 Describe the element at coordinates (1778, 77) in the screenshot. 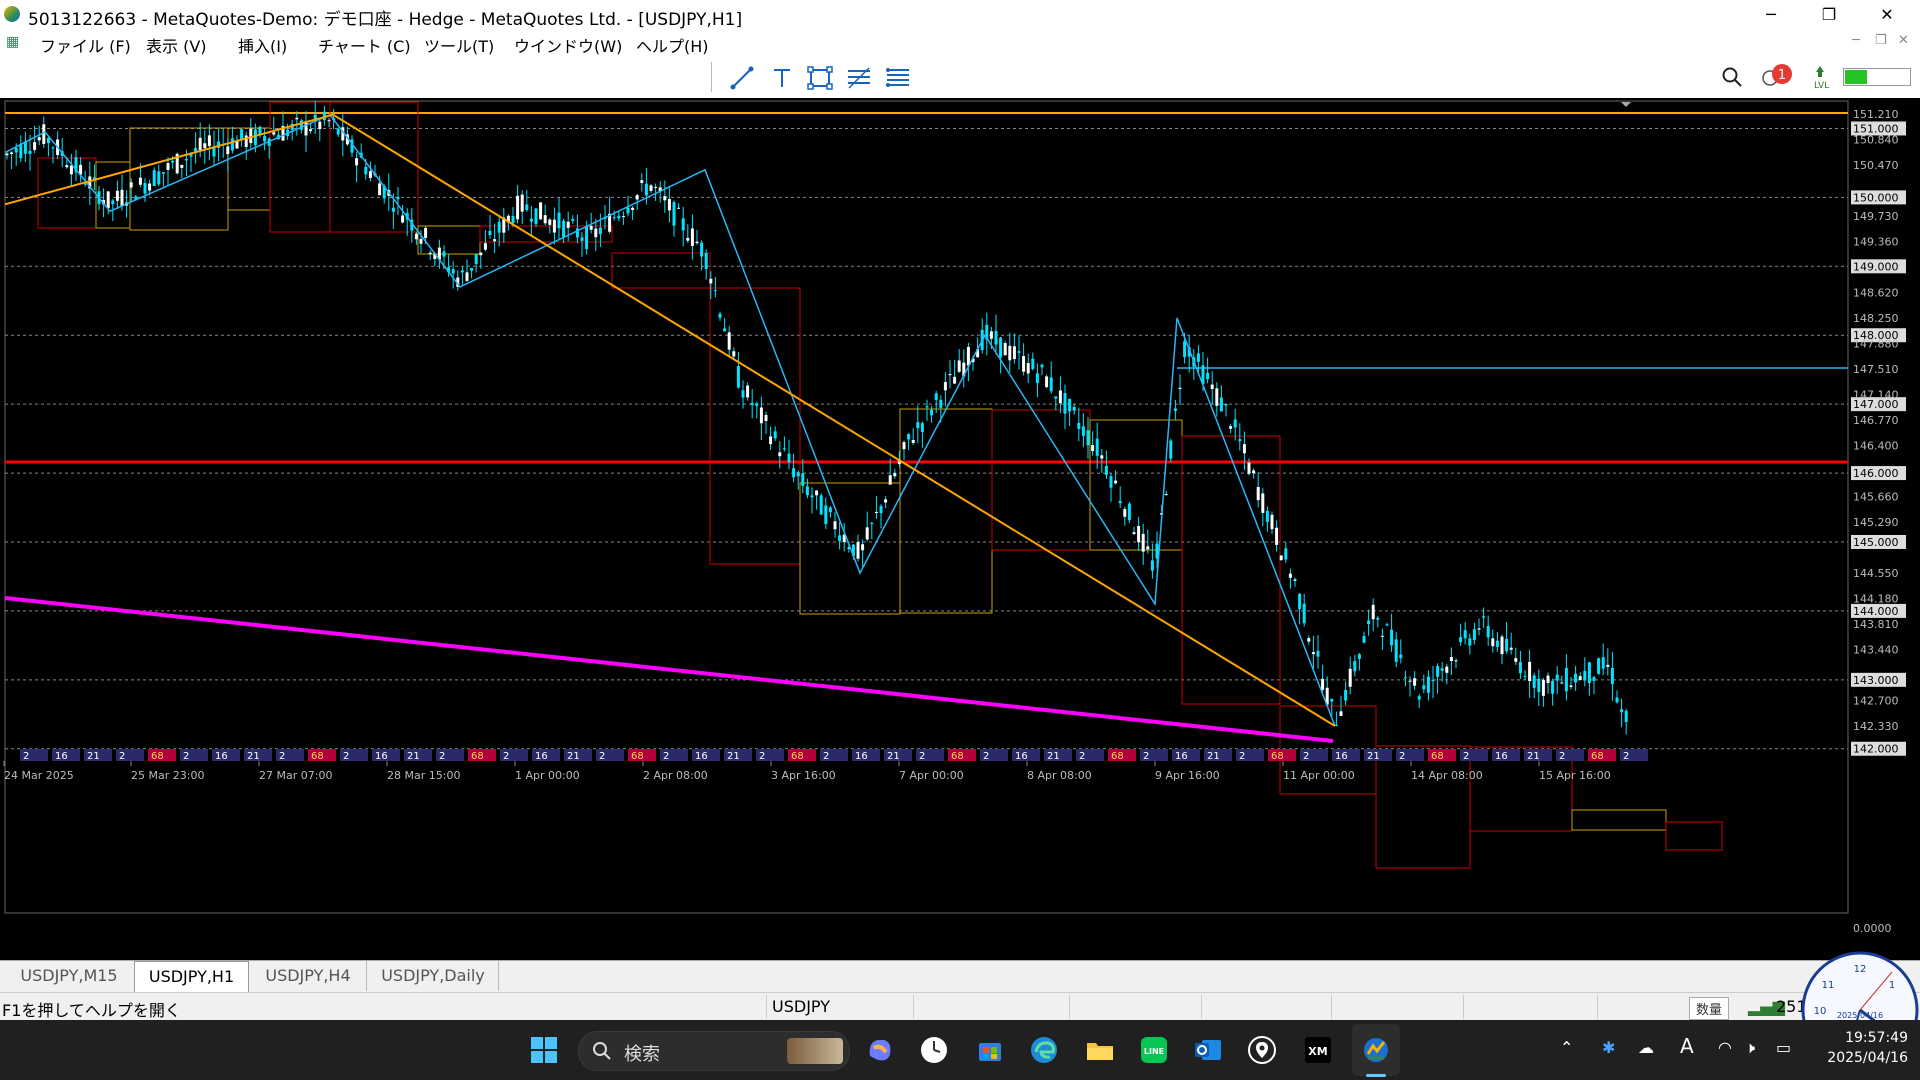

I see `notification-icon: 1` at that location.